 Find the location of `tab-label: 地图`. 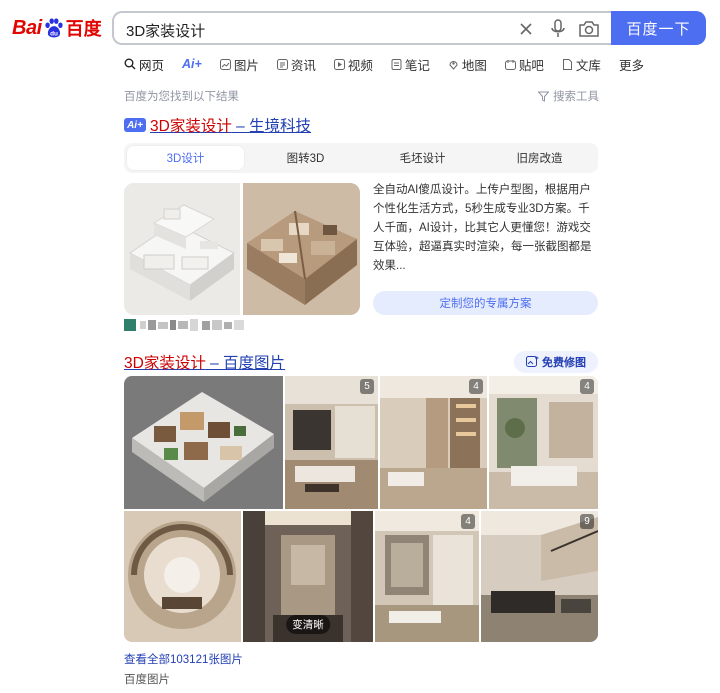

tab-label: 地图 is located at coordinates (474, 65).